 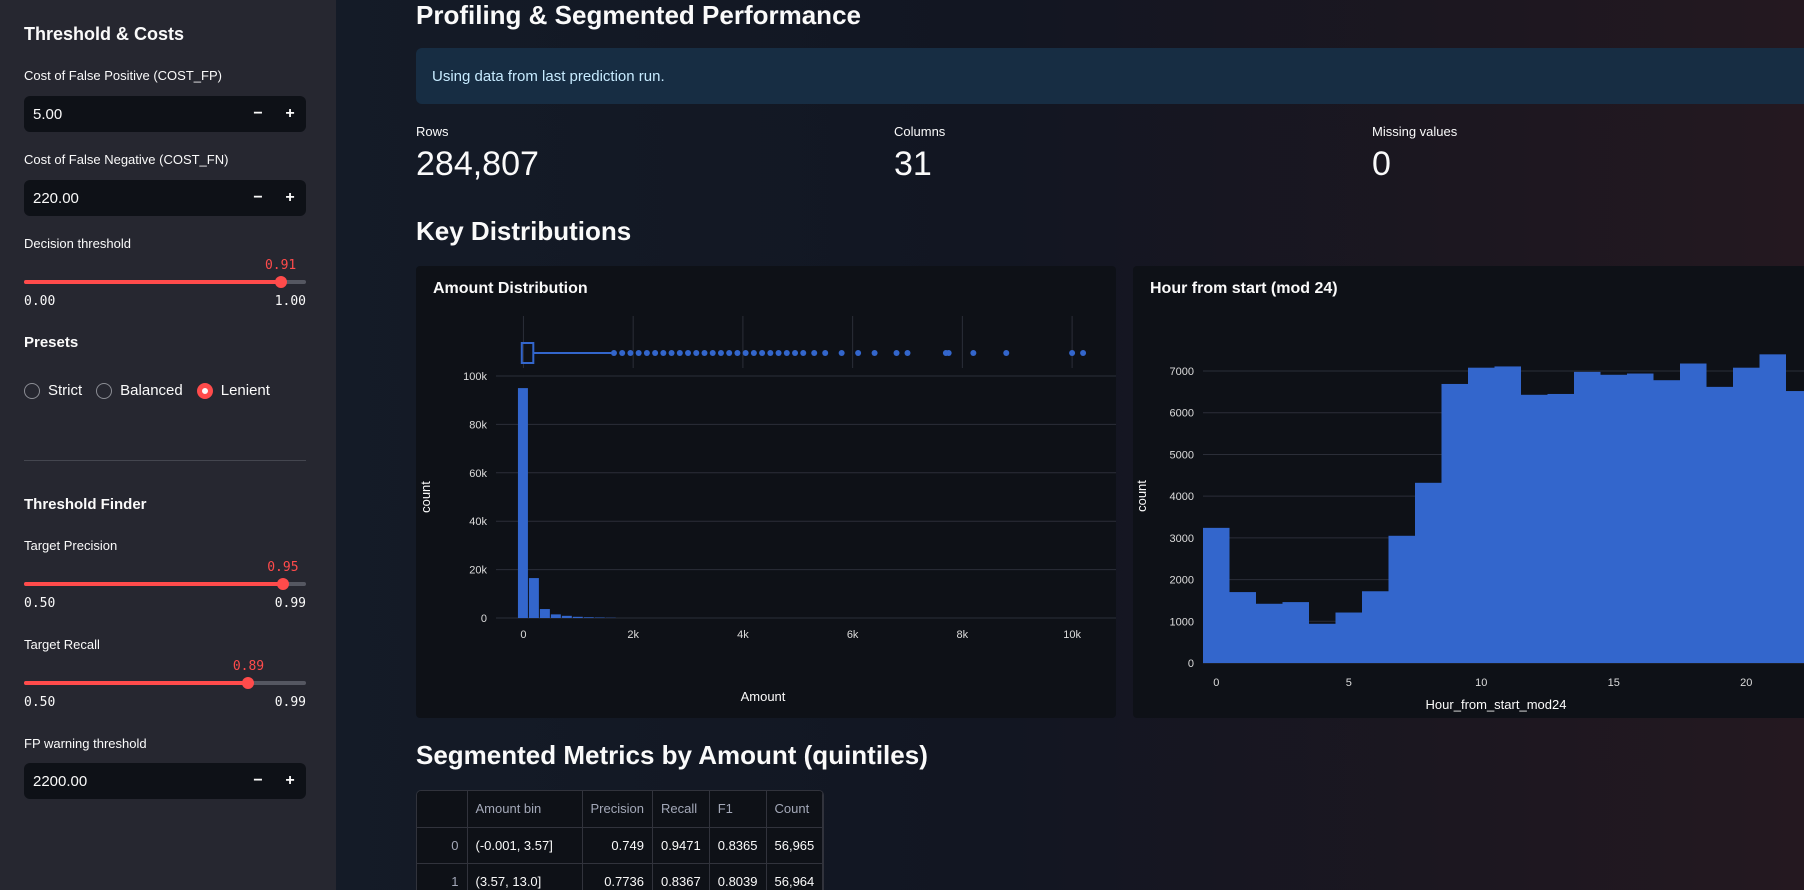 What do you see at coordinates (258, 781) in the screenshot?
I see `fp-warning-decrement-button: −` at bounding box center [258, 781].